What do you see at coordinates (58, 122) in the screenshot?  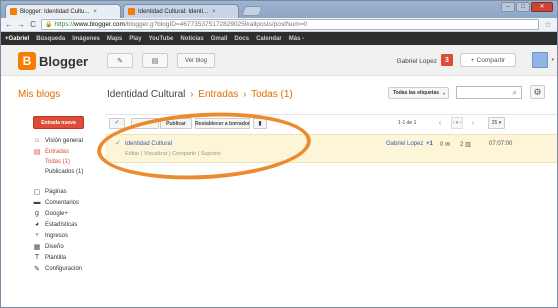 I see `new-entry-button: Entrada nueva` at bounding box center [58, 122].